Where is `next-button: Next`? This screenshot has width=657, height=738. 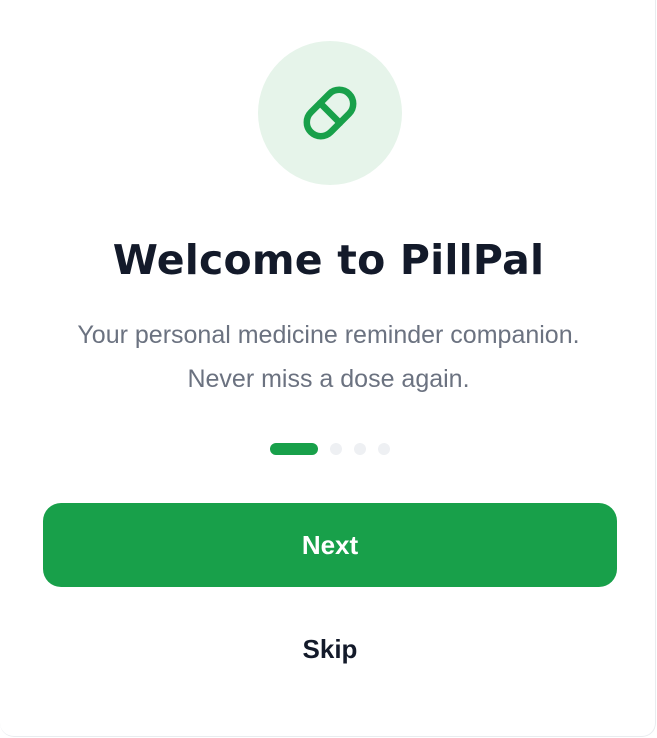
next-button: Next is located at coordinates (330, 545).